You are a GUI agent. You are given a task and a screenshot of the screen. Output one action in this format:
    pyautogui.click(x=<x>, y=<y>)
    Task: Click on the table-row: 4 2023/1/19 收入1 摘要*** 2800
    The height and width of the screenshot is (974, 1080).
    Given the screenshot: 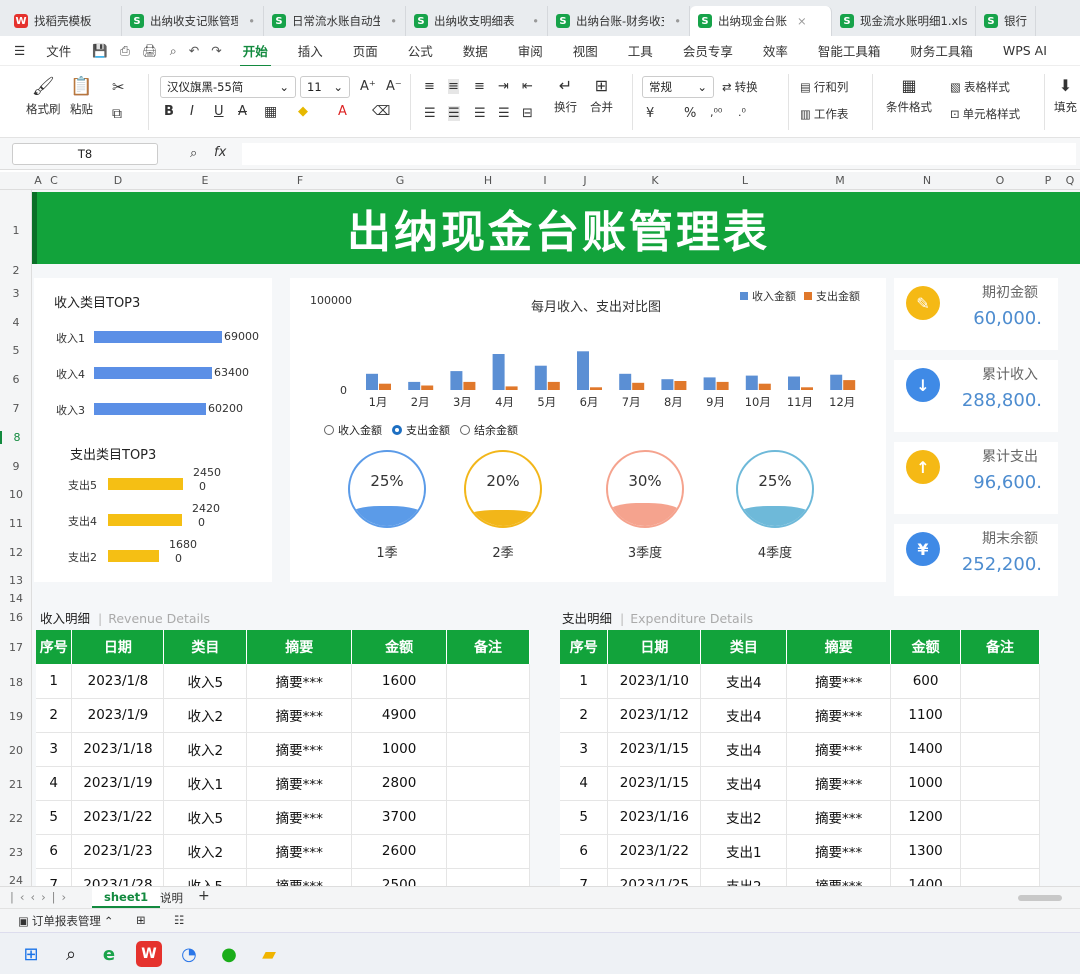 What is the action you would take?
    pyautogui.click(x=283, y=783)
    